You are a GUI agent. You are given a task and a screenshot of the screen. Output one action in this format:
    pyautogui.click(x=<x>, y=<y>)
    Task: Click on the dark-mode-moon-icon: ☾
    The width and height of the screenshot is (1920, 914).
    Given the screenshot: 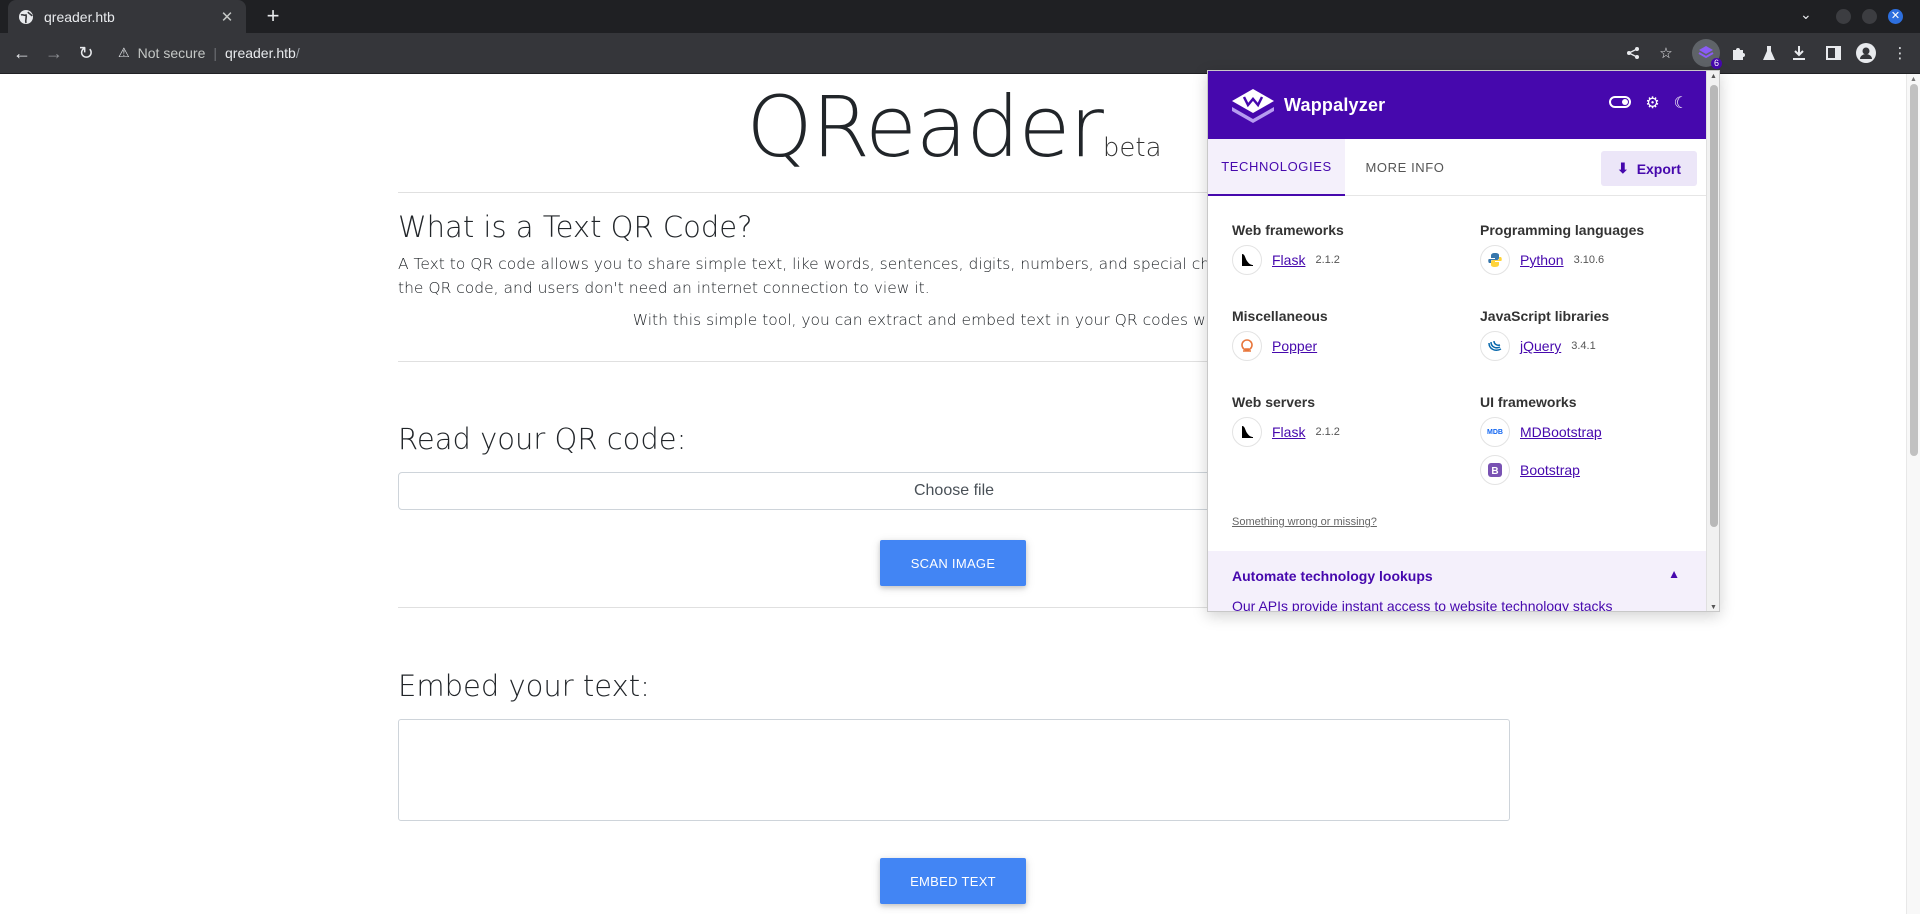 What is the action you would take?
    pyautogui.click(x=1681, y=103)
    